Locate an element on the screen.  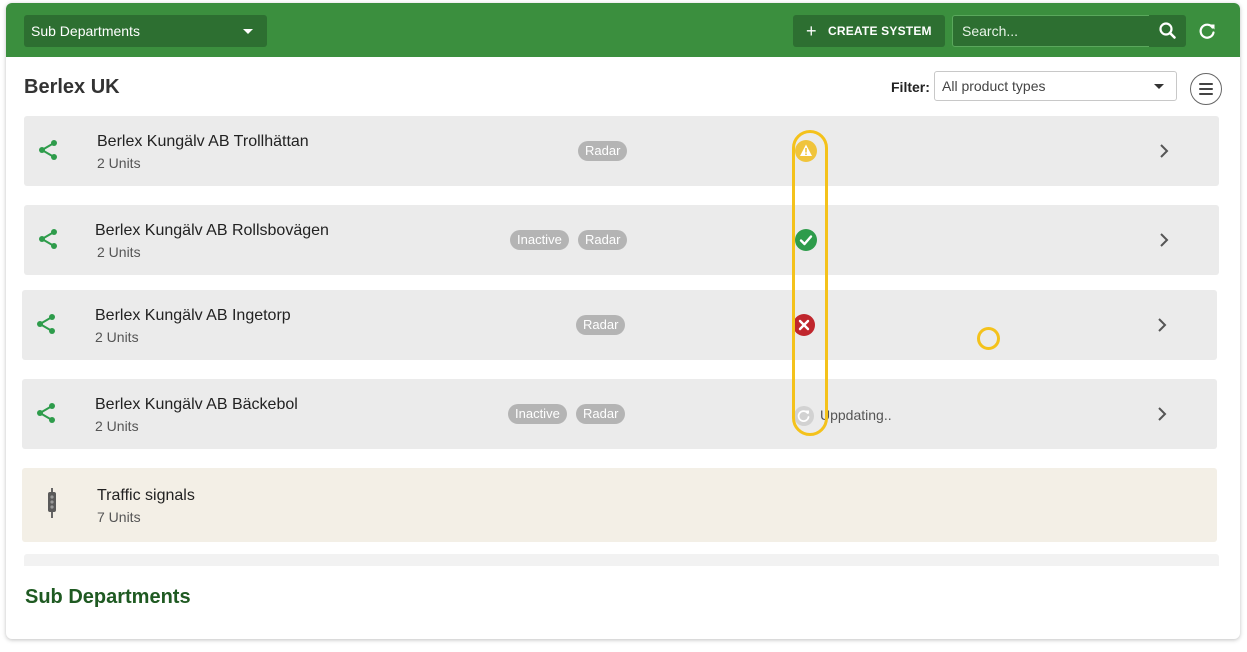
system-name: Berlex Kungälv AB Rollsbovägen is located at coordinates (212, 230).